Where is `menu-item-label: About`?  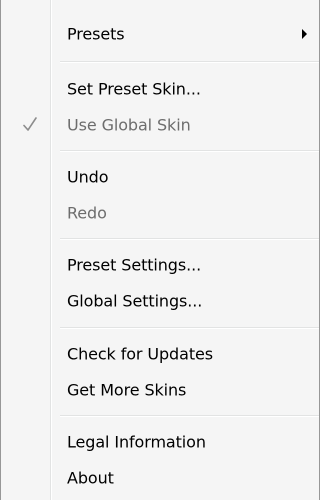
menu-item-label: About is located at coordinates (90, 478).